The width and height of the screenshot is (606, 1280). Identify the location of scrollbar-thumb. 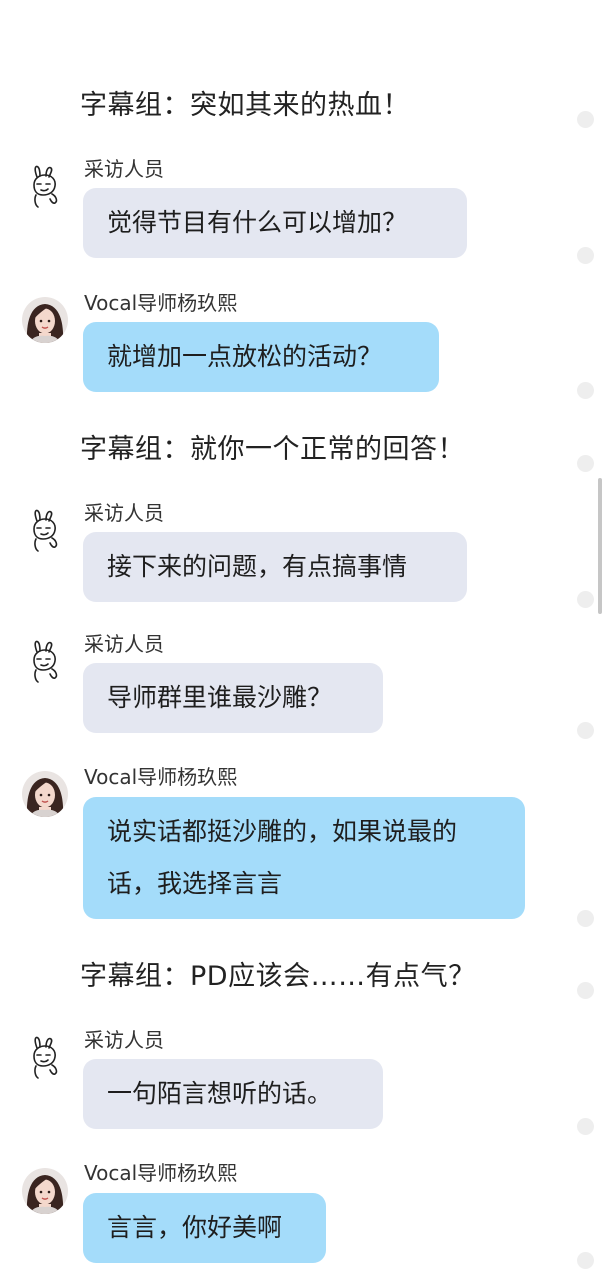
(600, 546).